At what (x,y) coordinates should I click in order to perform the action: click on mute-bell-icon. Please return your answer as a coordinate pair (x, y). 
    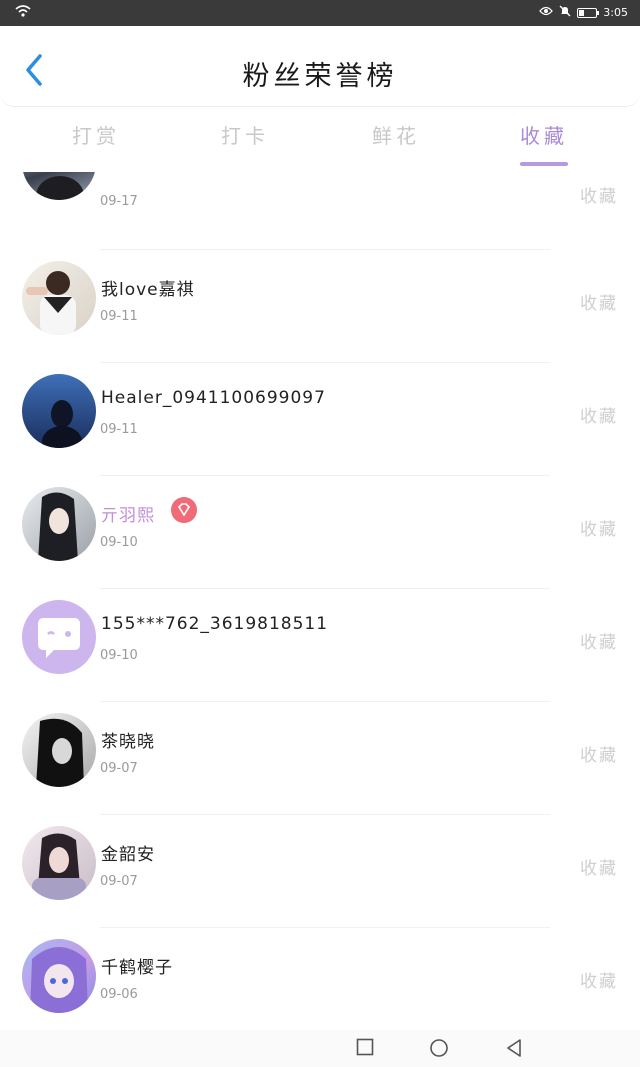
    Looking at the image, I should click on (565, 12).